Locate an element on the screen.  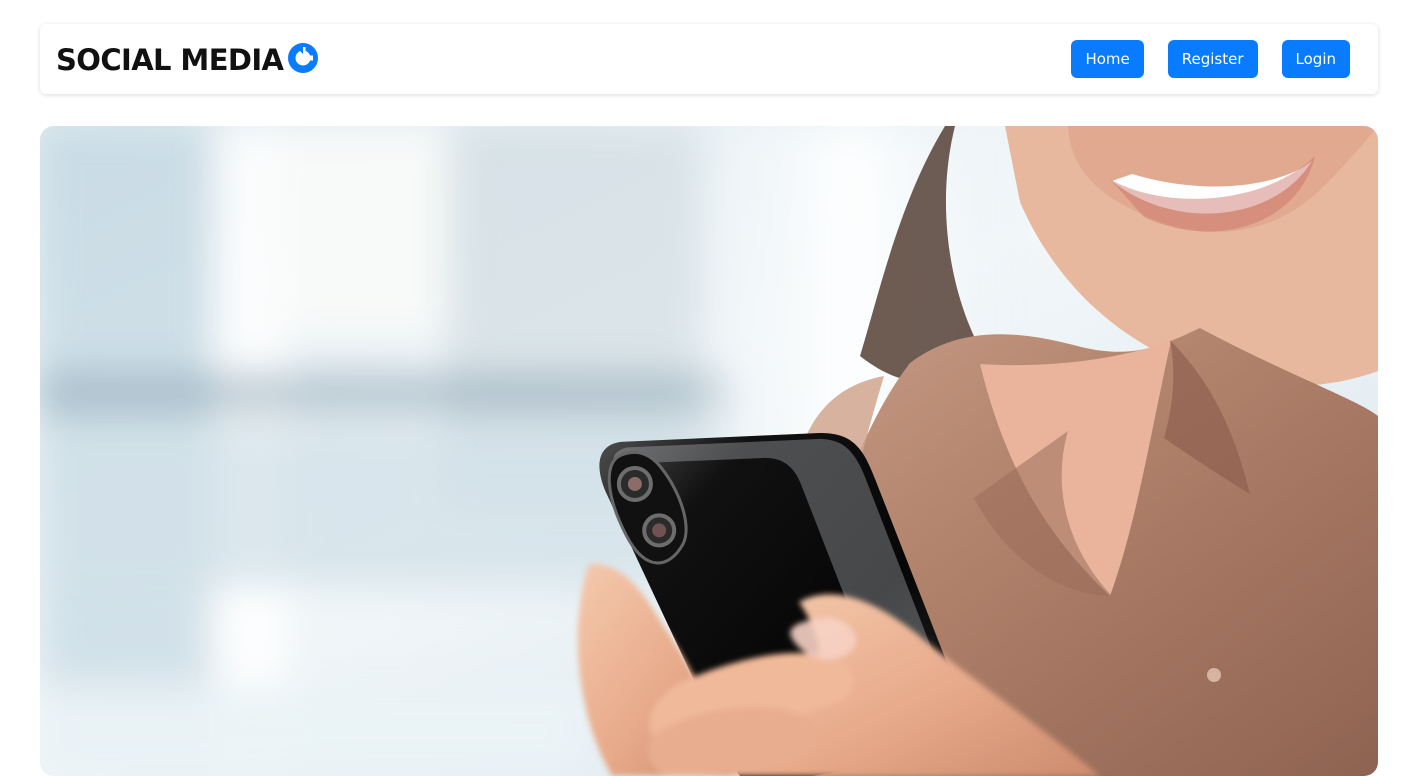
top-navigation-bar: SOCIAL MEDIA Home Register Login is located at coordinates (709, 59).